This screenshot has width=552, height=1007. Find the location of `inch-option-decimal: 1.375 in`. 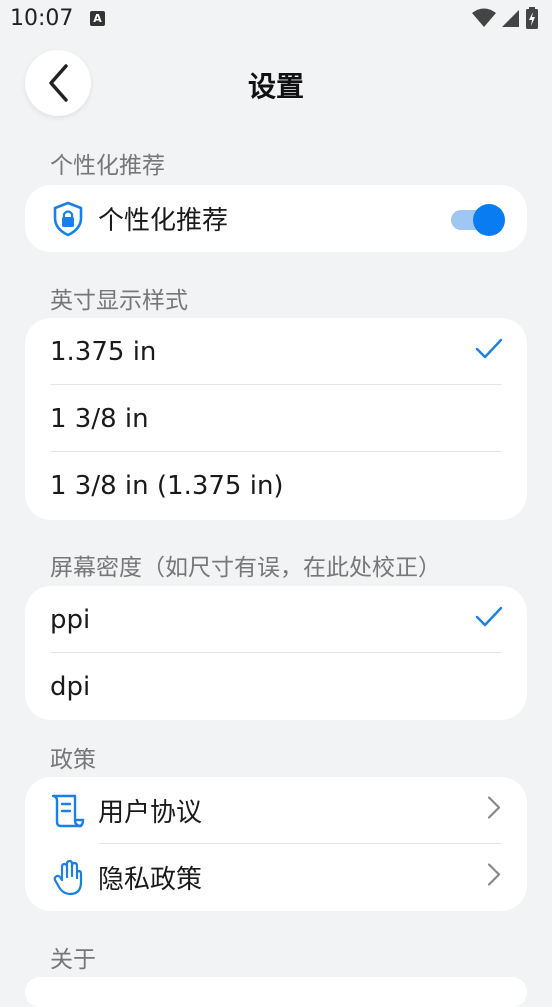

inch-option-decimal: 1.375 in is located at coordinates (276, 351).